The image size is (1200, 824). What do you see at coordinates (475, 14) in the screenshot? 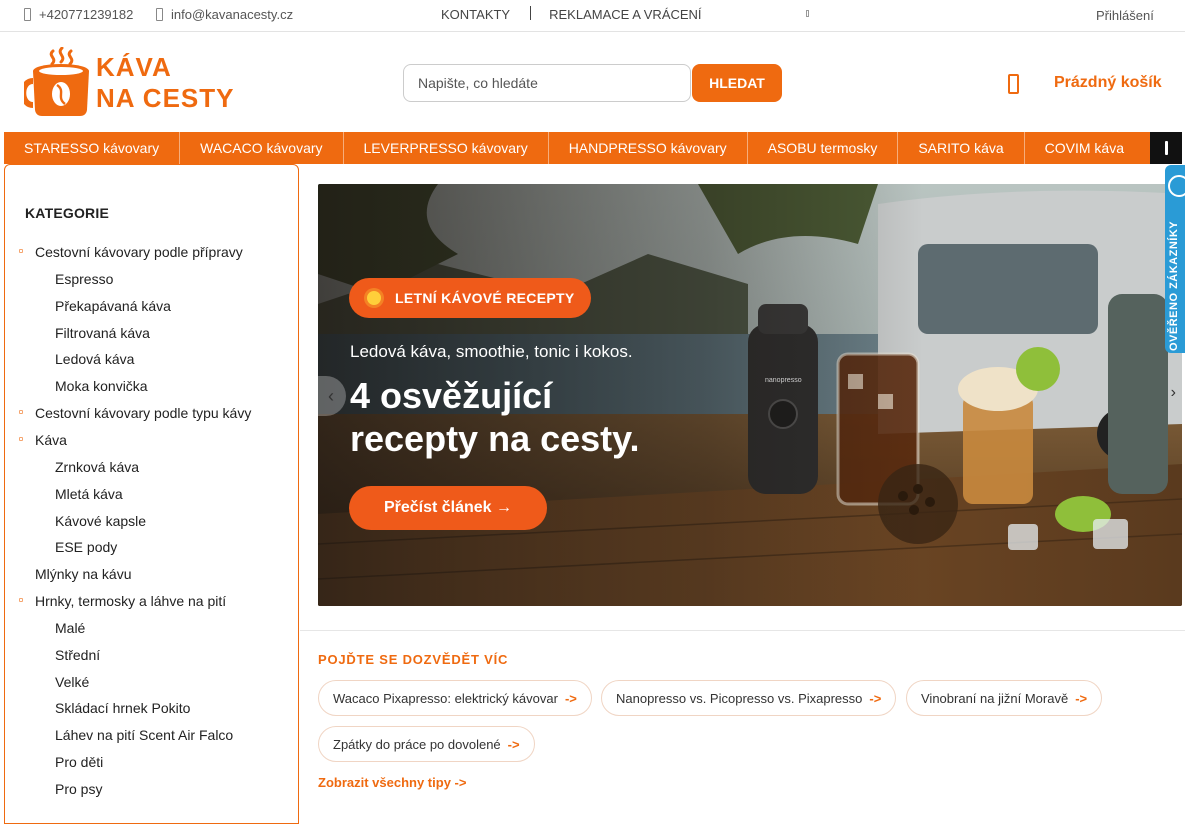
I see `contacts-link: KONTAKTY` at bounding box center [475, 14].